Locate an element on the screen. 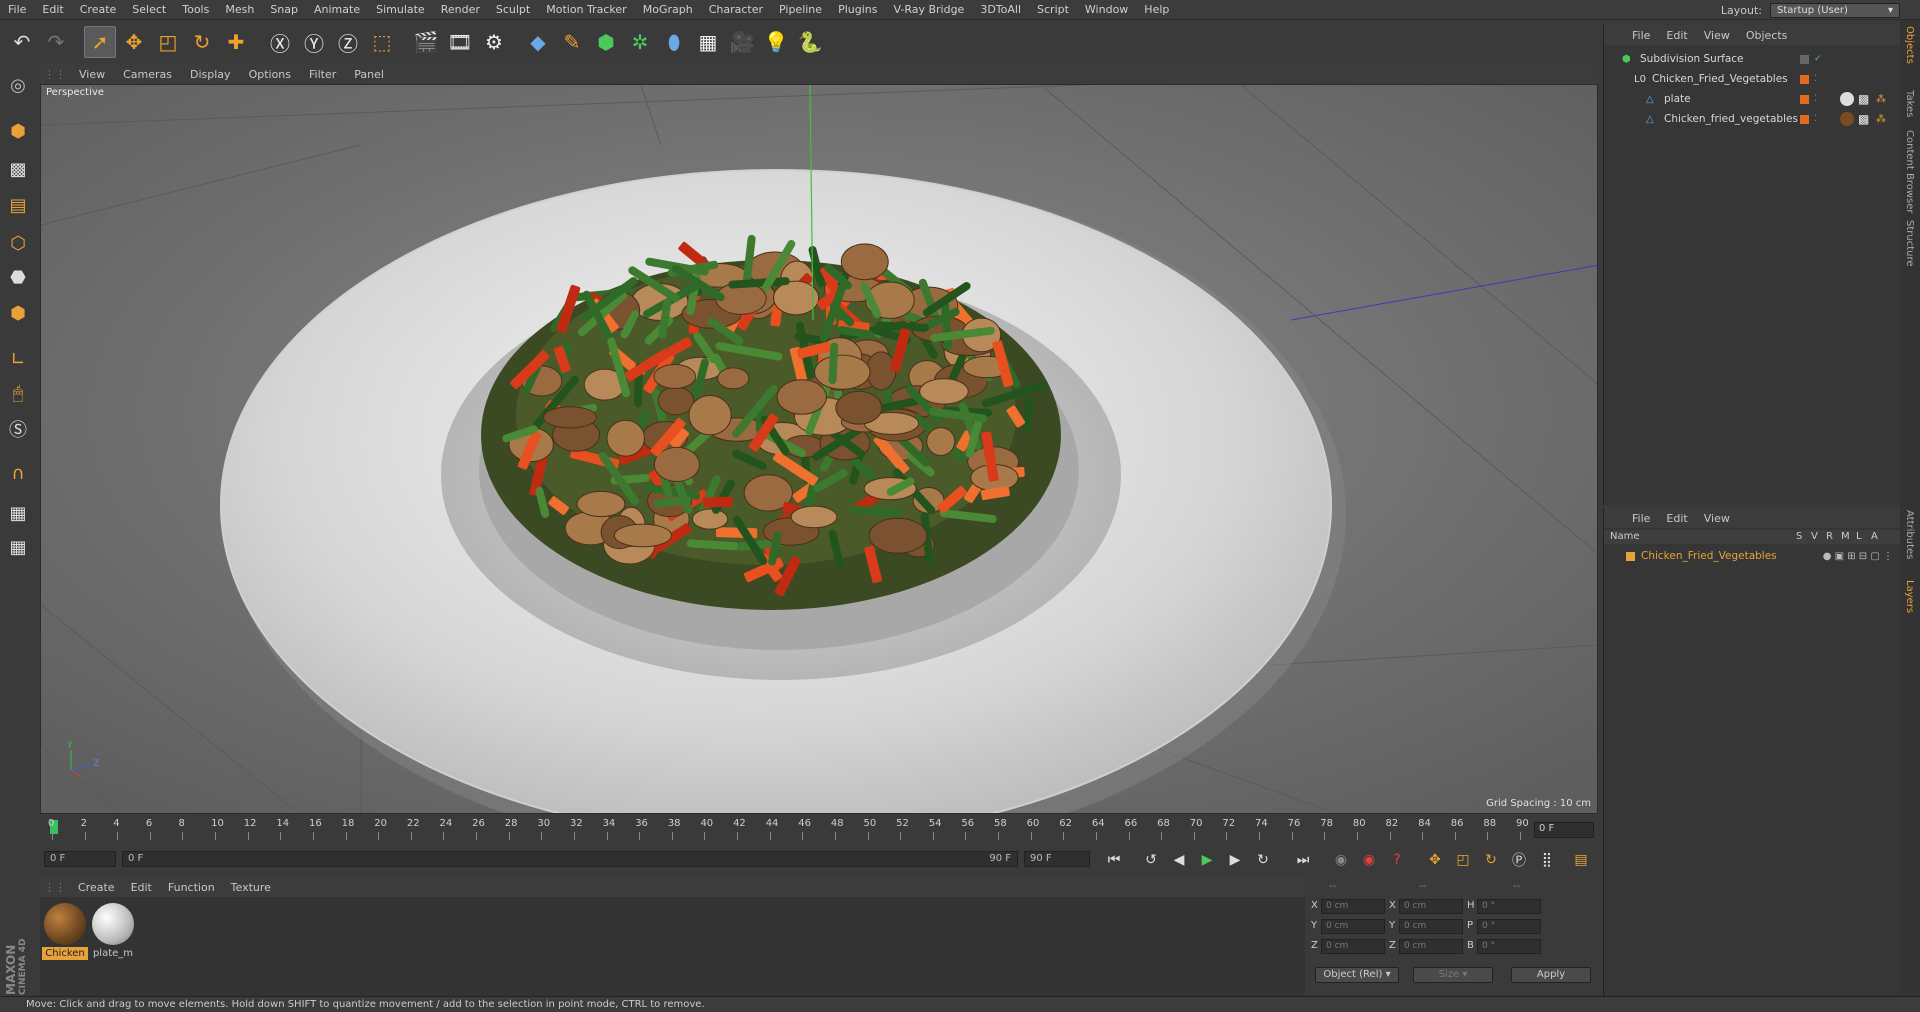 The height and width of the screenshot is (1012, 1920). side-tab-objects: Objects is located at coordinates (1909, 45).